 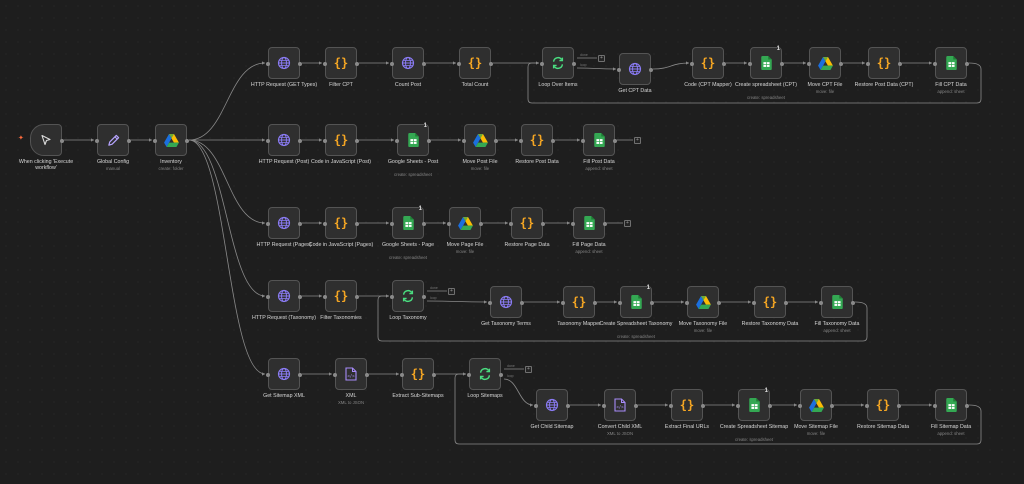 What do you see at coordinates (341, 223) in the screenshot?
I see `node-code-js-pages: {}` at bounding box center [341, 223].